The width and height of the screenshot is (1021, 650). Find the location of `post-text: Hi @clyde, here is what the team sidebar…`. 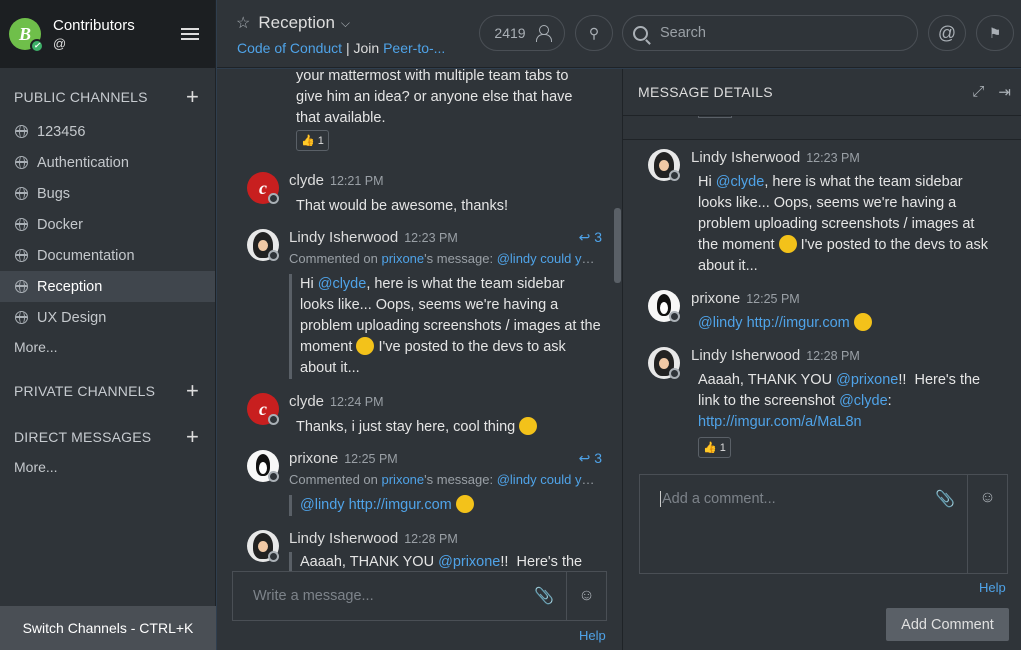

post-text: Hi @clyde, here is what the team sidebar… is located at coordinates (847, 224).